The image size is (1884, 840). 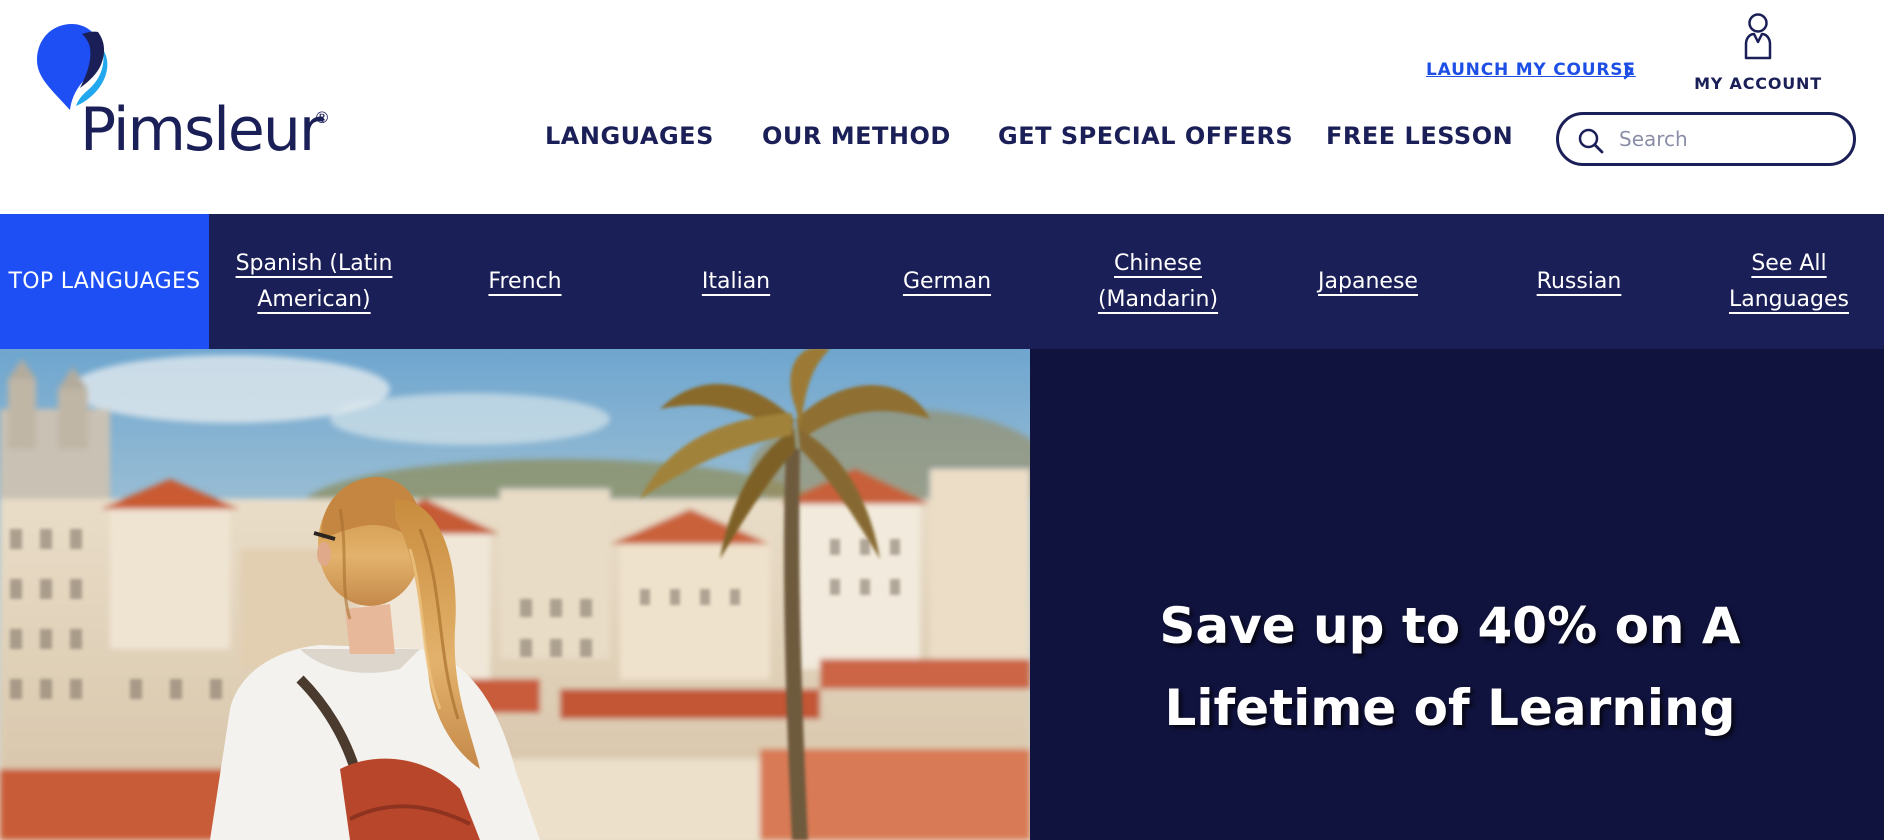 What do you see at coordinates (1758, 83) in the screenshot?
I see `my-account-label: MY ACCOUNT` at bounding box center [1758, 83].